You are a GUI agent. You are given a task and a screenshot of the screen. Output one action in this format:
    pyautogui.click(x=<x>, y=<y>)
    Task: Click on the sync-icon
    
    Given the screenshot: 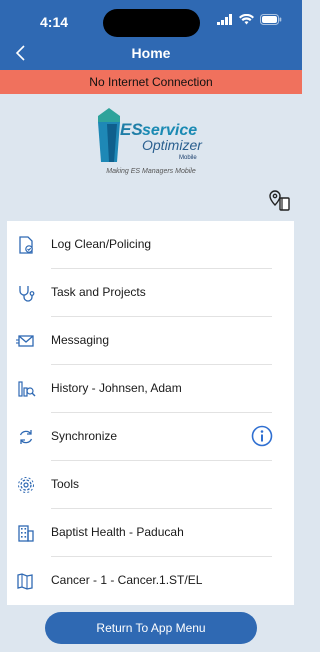 What is the action you would take?
    pyautogui.click(x=26, y=437)
    